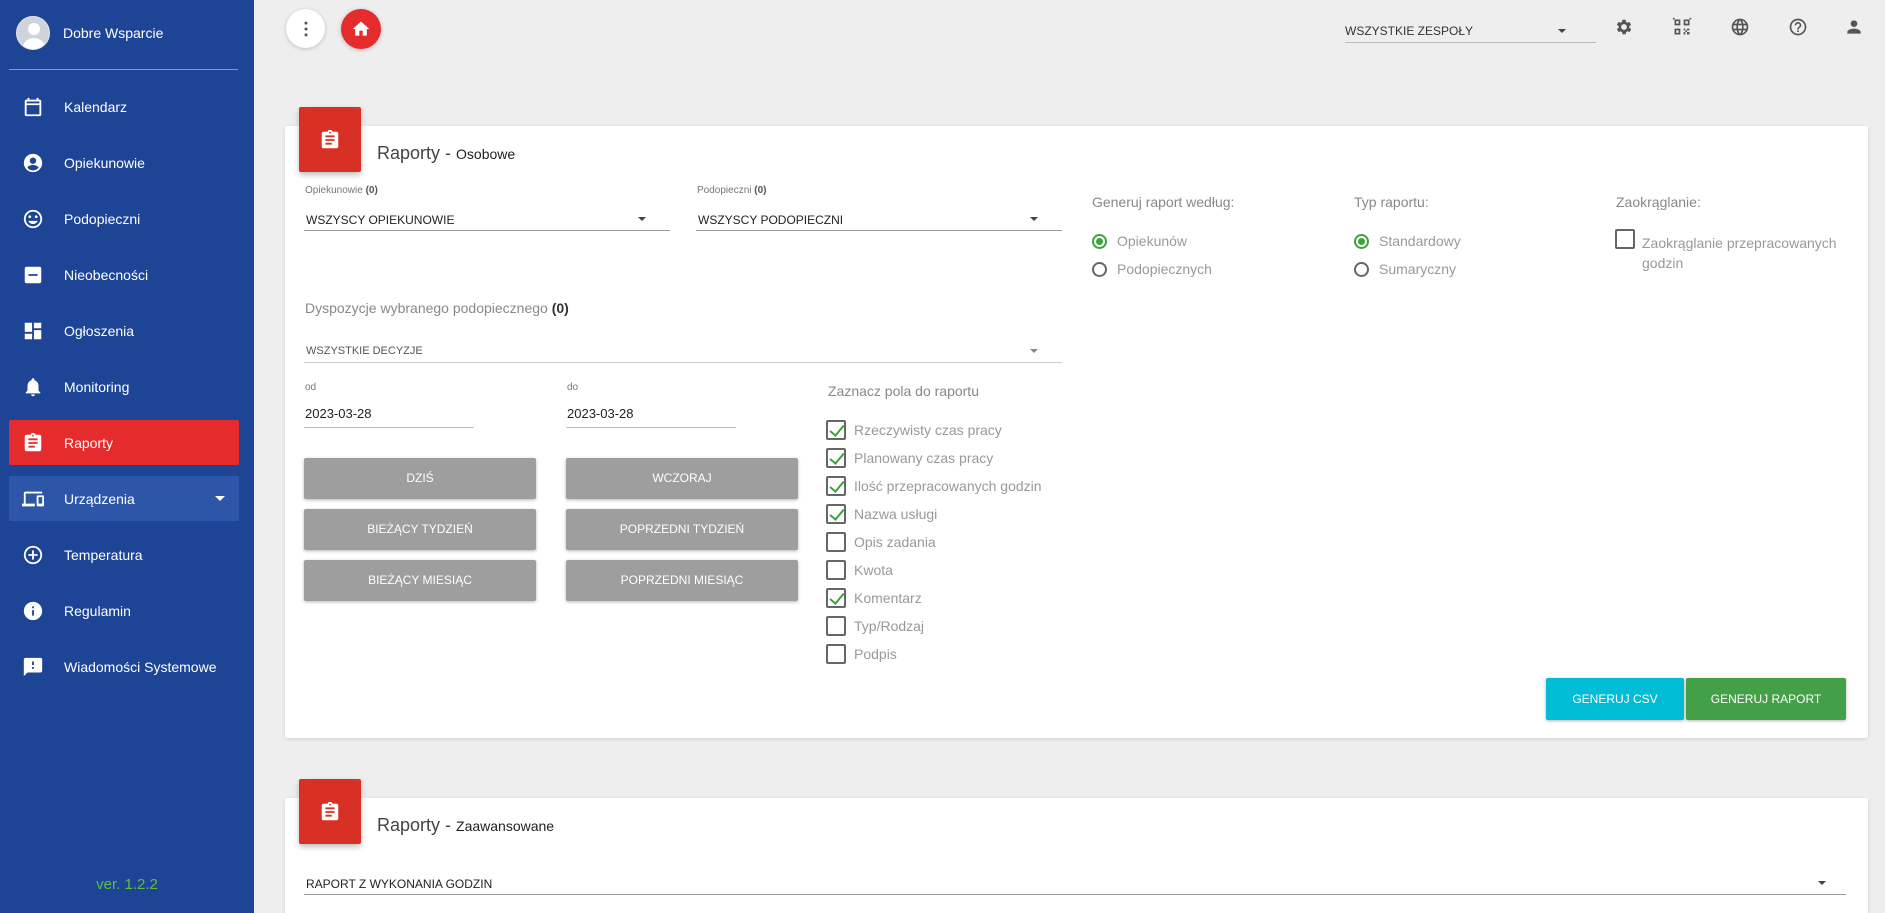 The image size is (1885, 913). Describe the element at coordinates (97, 610) in the screenshot. I see `sidebar-item-label: Regulamin` at that location.